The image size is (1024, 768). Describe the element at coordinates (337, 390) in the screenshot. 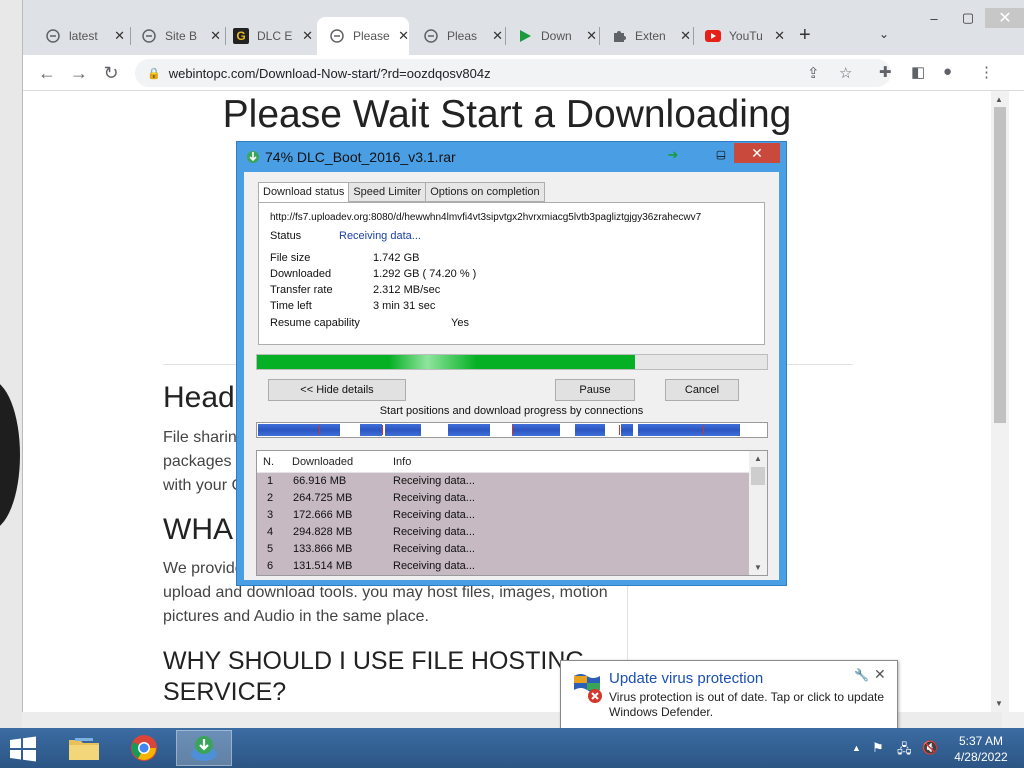

I see `hide-details-button: << Hide details` at that location.